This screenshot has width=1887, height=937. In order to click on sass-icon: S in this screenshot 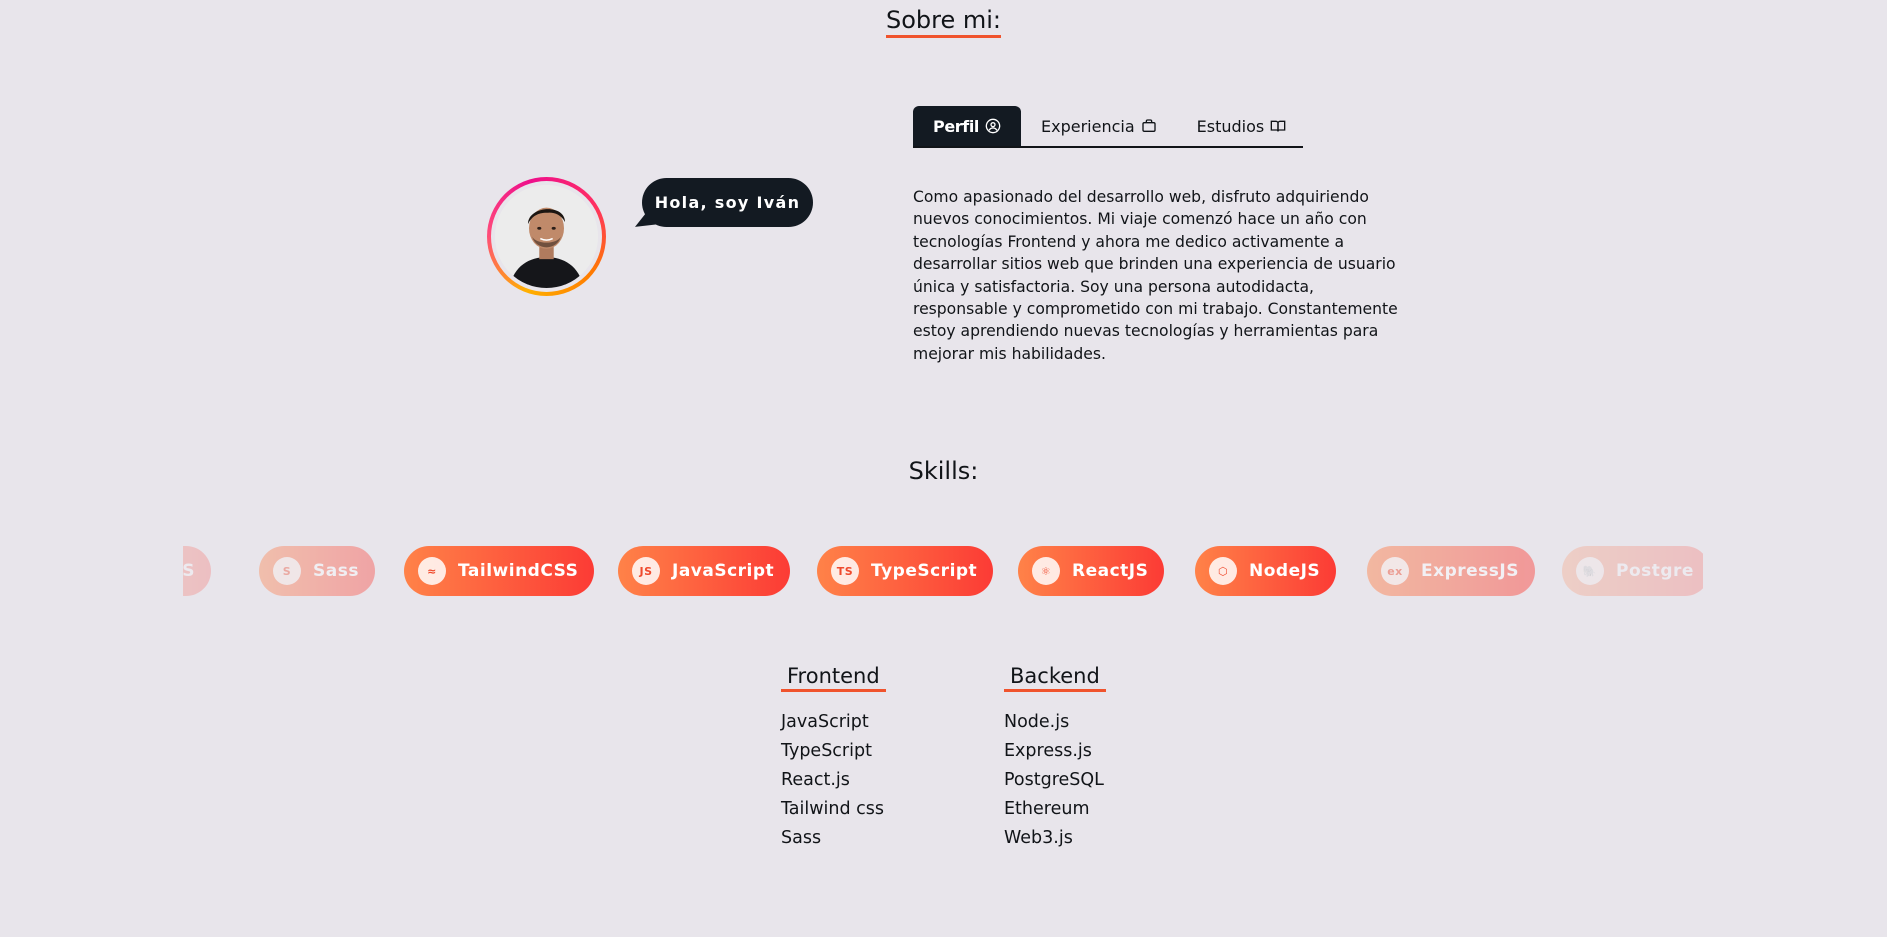, I will do `click(287, 571)`.